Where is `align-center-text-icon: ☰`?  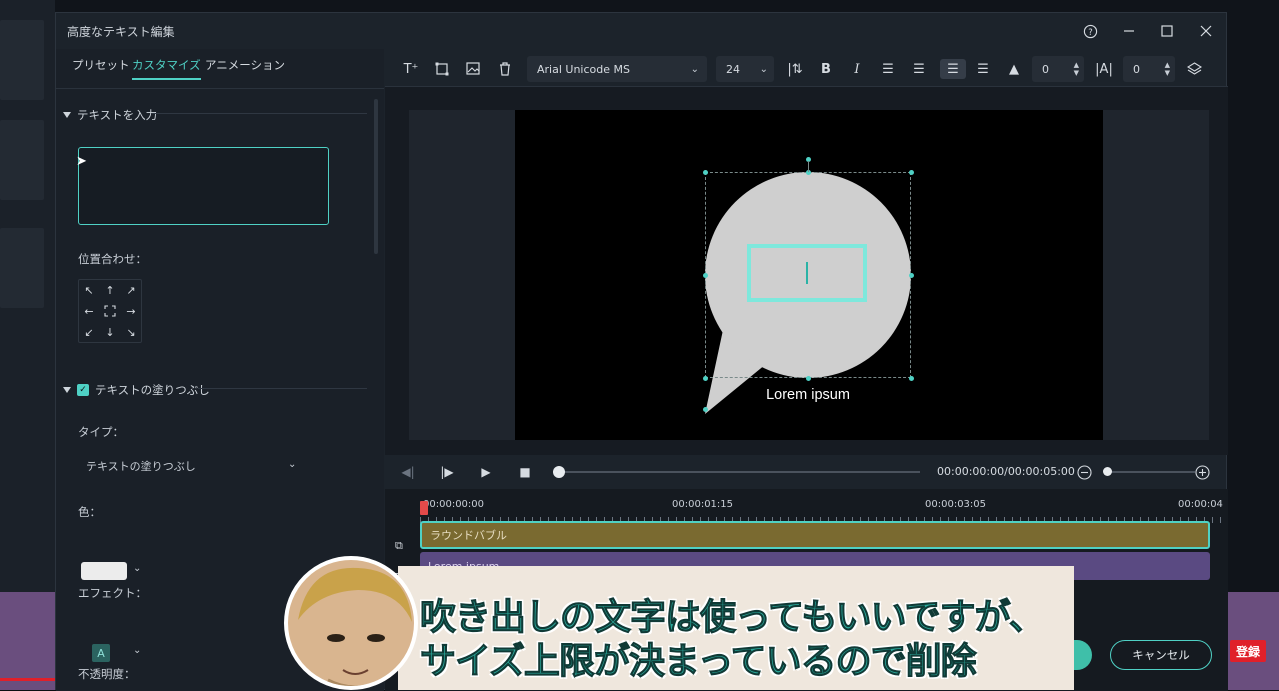 align-center-text-icon: ☰ is located at coordinates (953, 69).